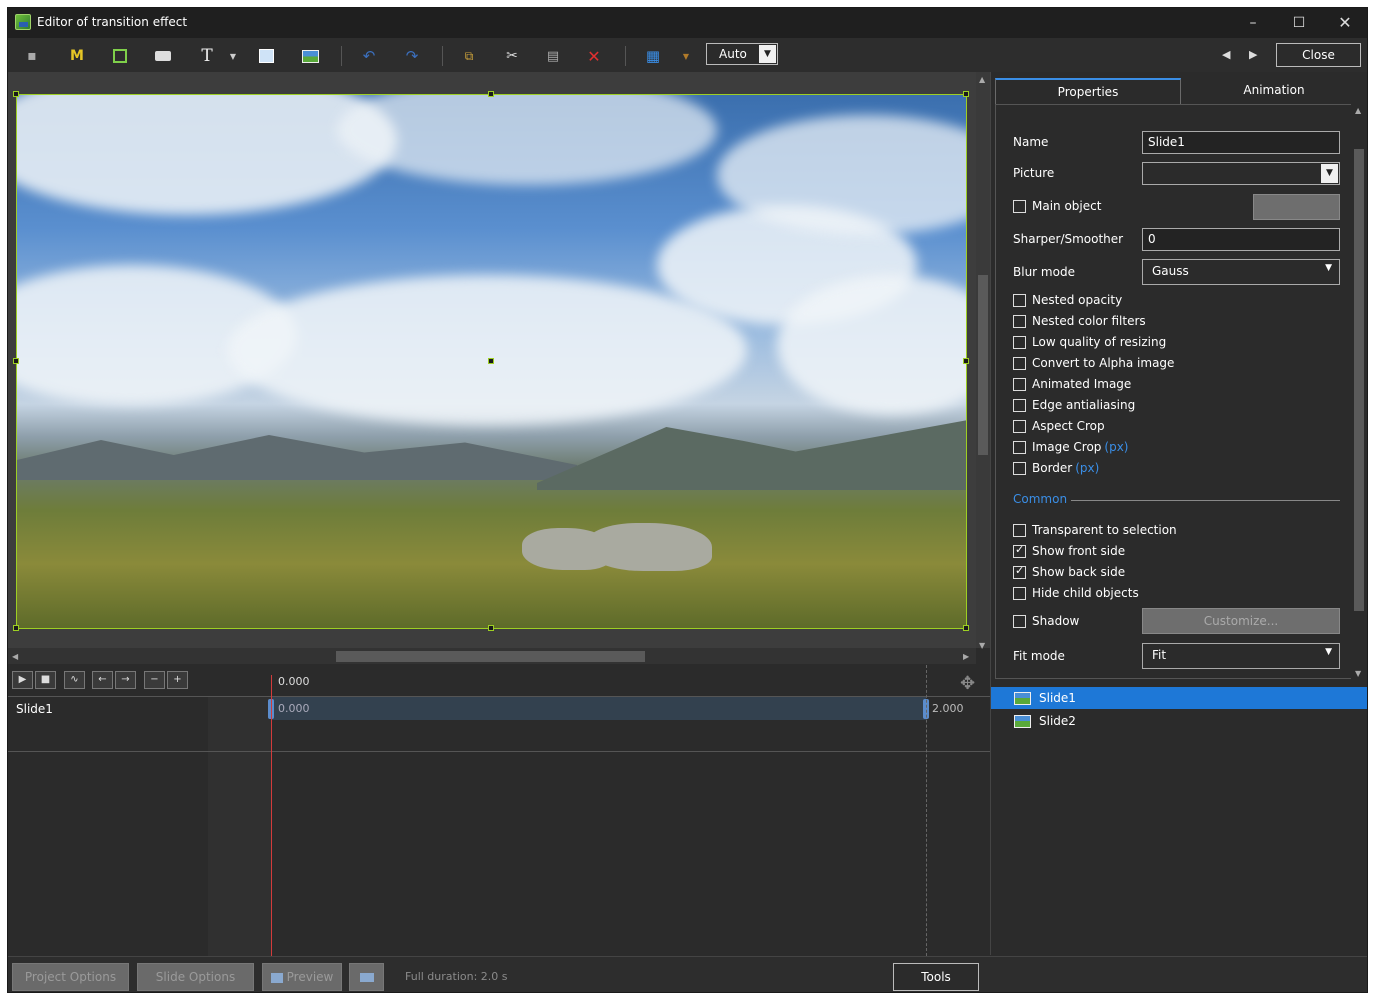  What do you see at coordinates (163, 56) in the screenshot?
I see `text-box-icon` at bounding box center [163, 56].